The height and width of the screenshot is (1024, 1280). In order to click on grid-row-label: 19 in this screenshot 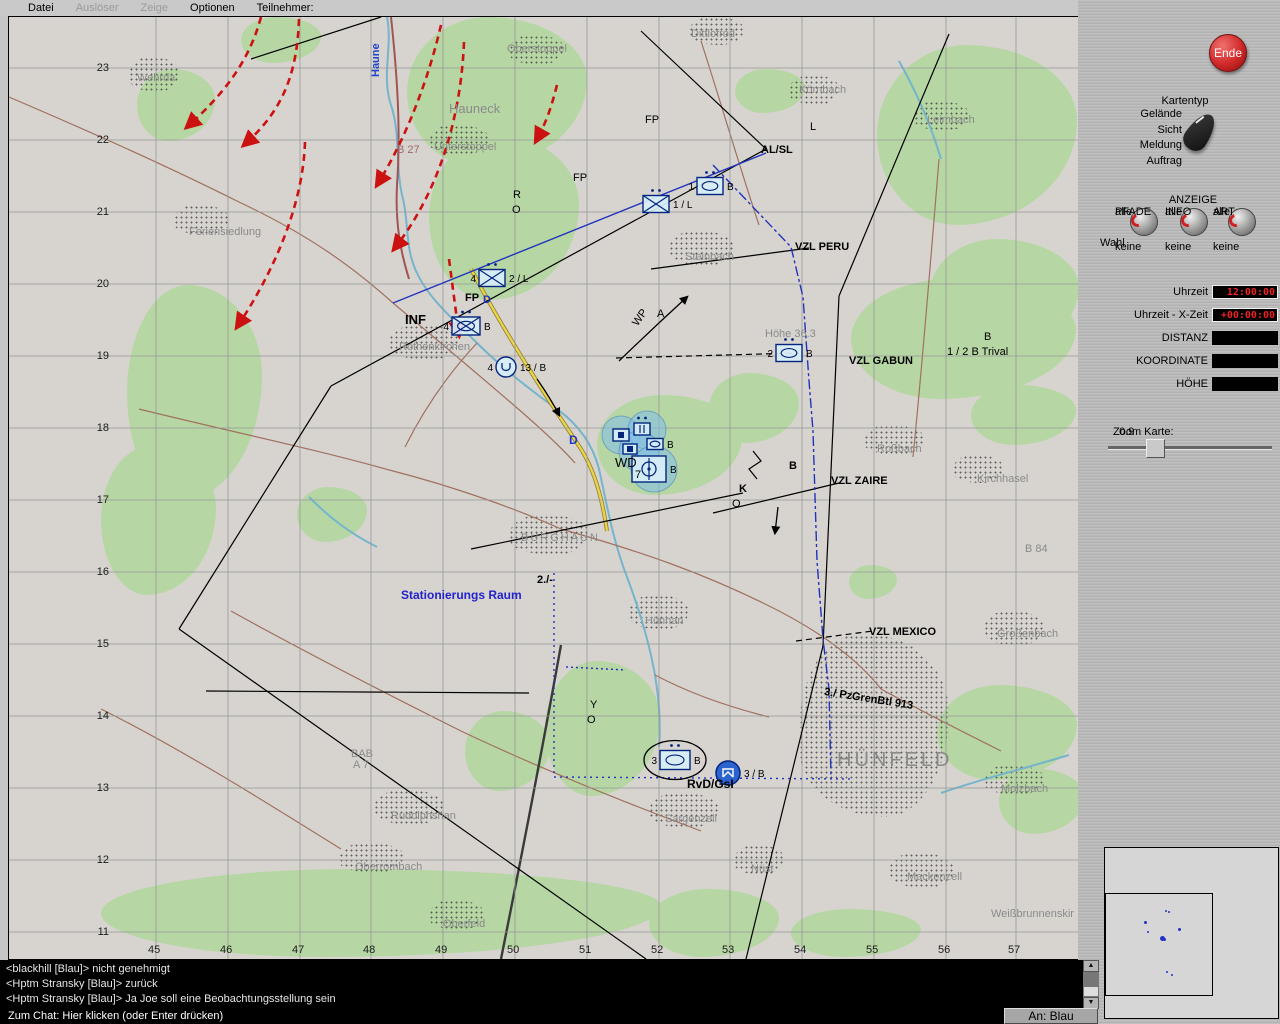, I will do `click(102, 356)`.